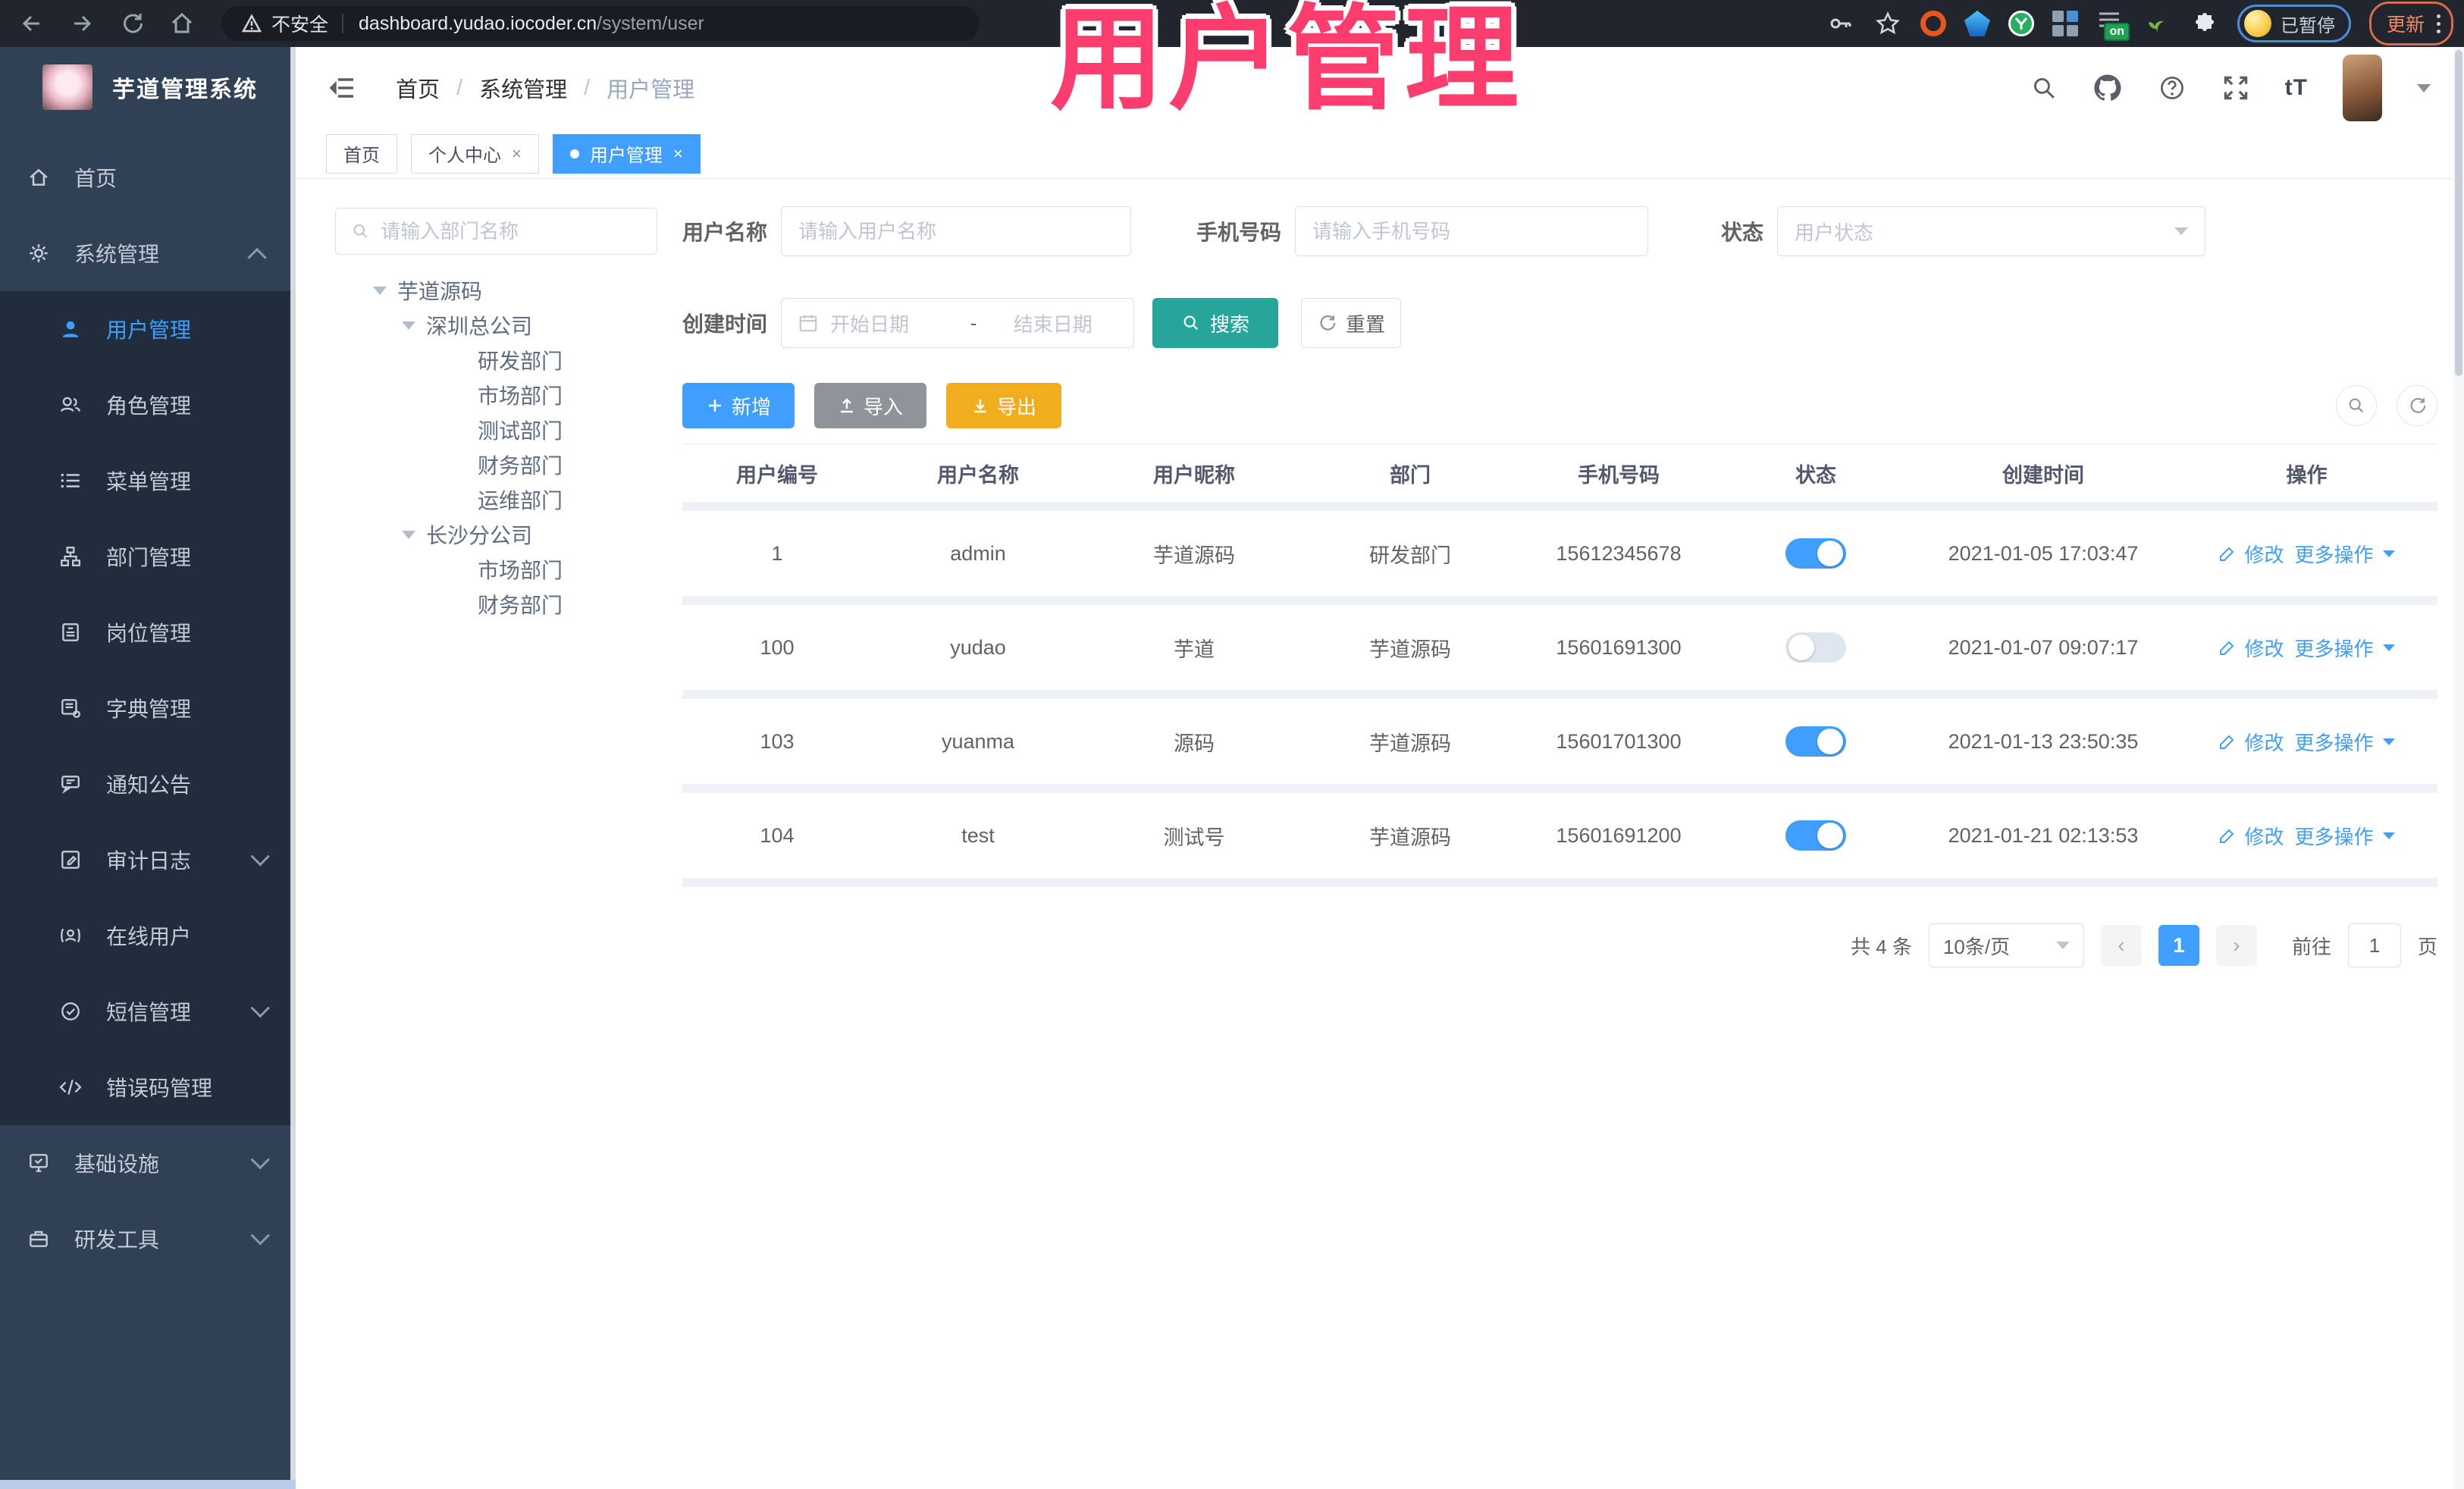 This screenshot has height=1489, width=2464. Describe the element at coordinates (2021, 23) in the screenshot. I see `extension-y-icon` at that location.